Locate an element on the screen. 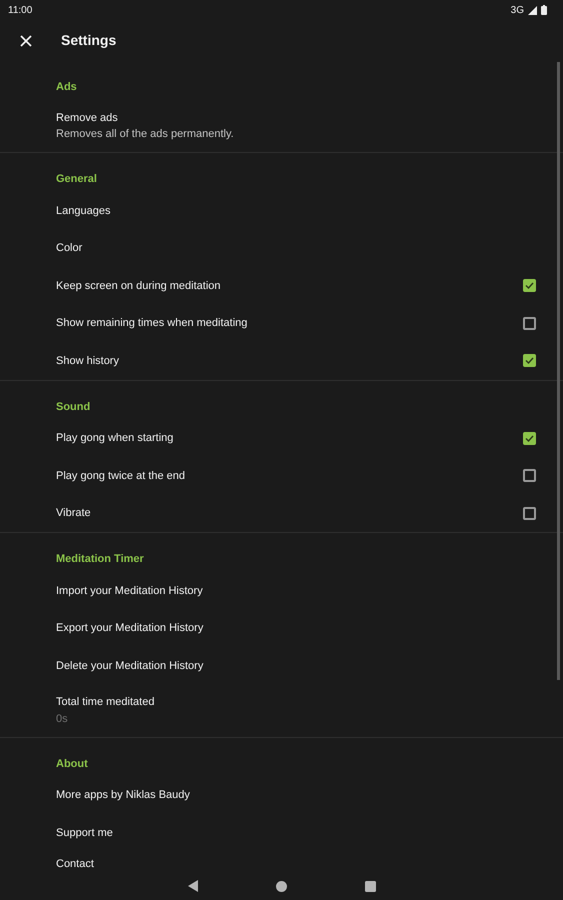 The height and width of the screenshot is (900, 563). setting-label: Vibrate is located at coordinates (73, 513).